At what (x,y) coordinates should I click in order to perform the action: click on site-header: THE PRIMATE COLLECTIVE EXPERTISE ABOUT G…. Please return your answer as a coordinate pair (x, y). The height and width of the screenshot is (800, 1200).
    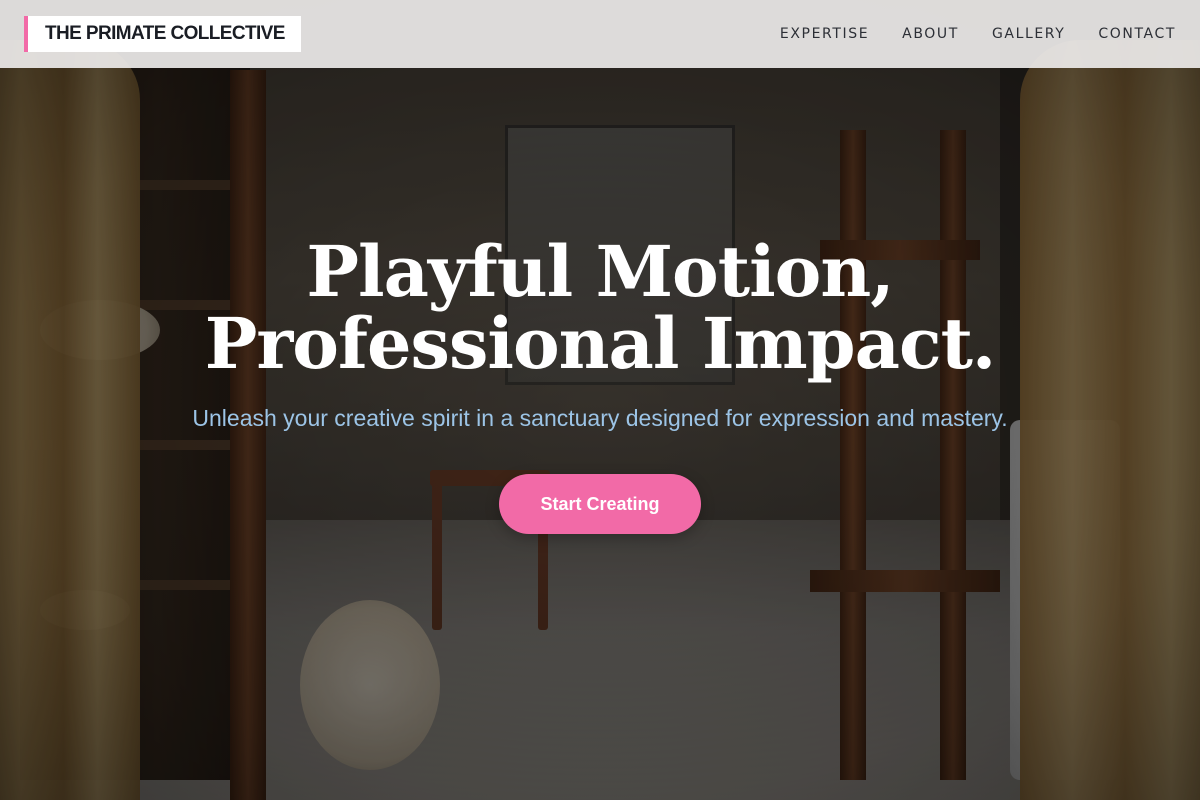
    Looking at the image, I should click on (600, 34).